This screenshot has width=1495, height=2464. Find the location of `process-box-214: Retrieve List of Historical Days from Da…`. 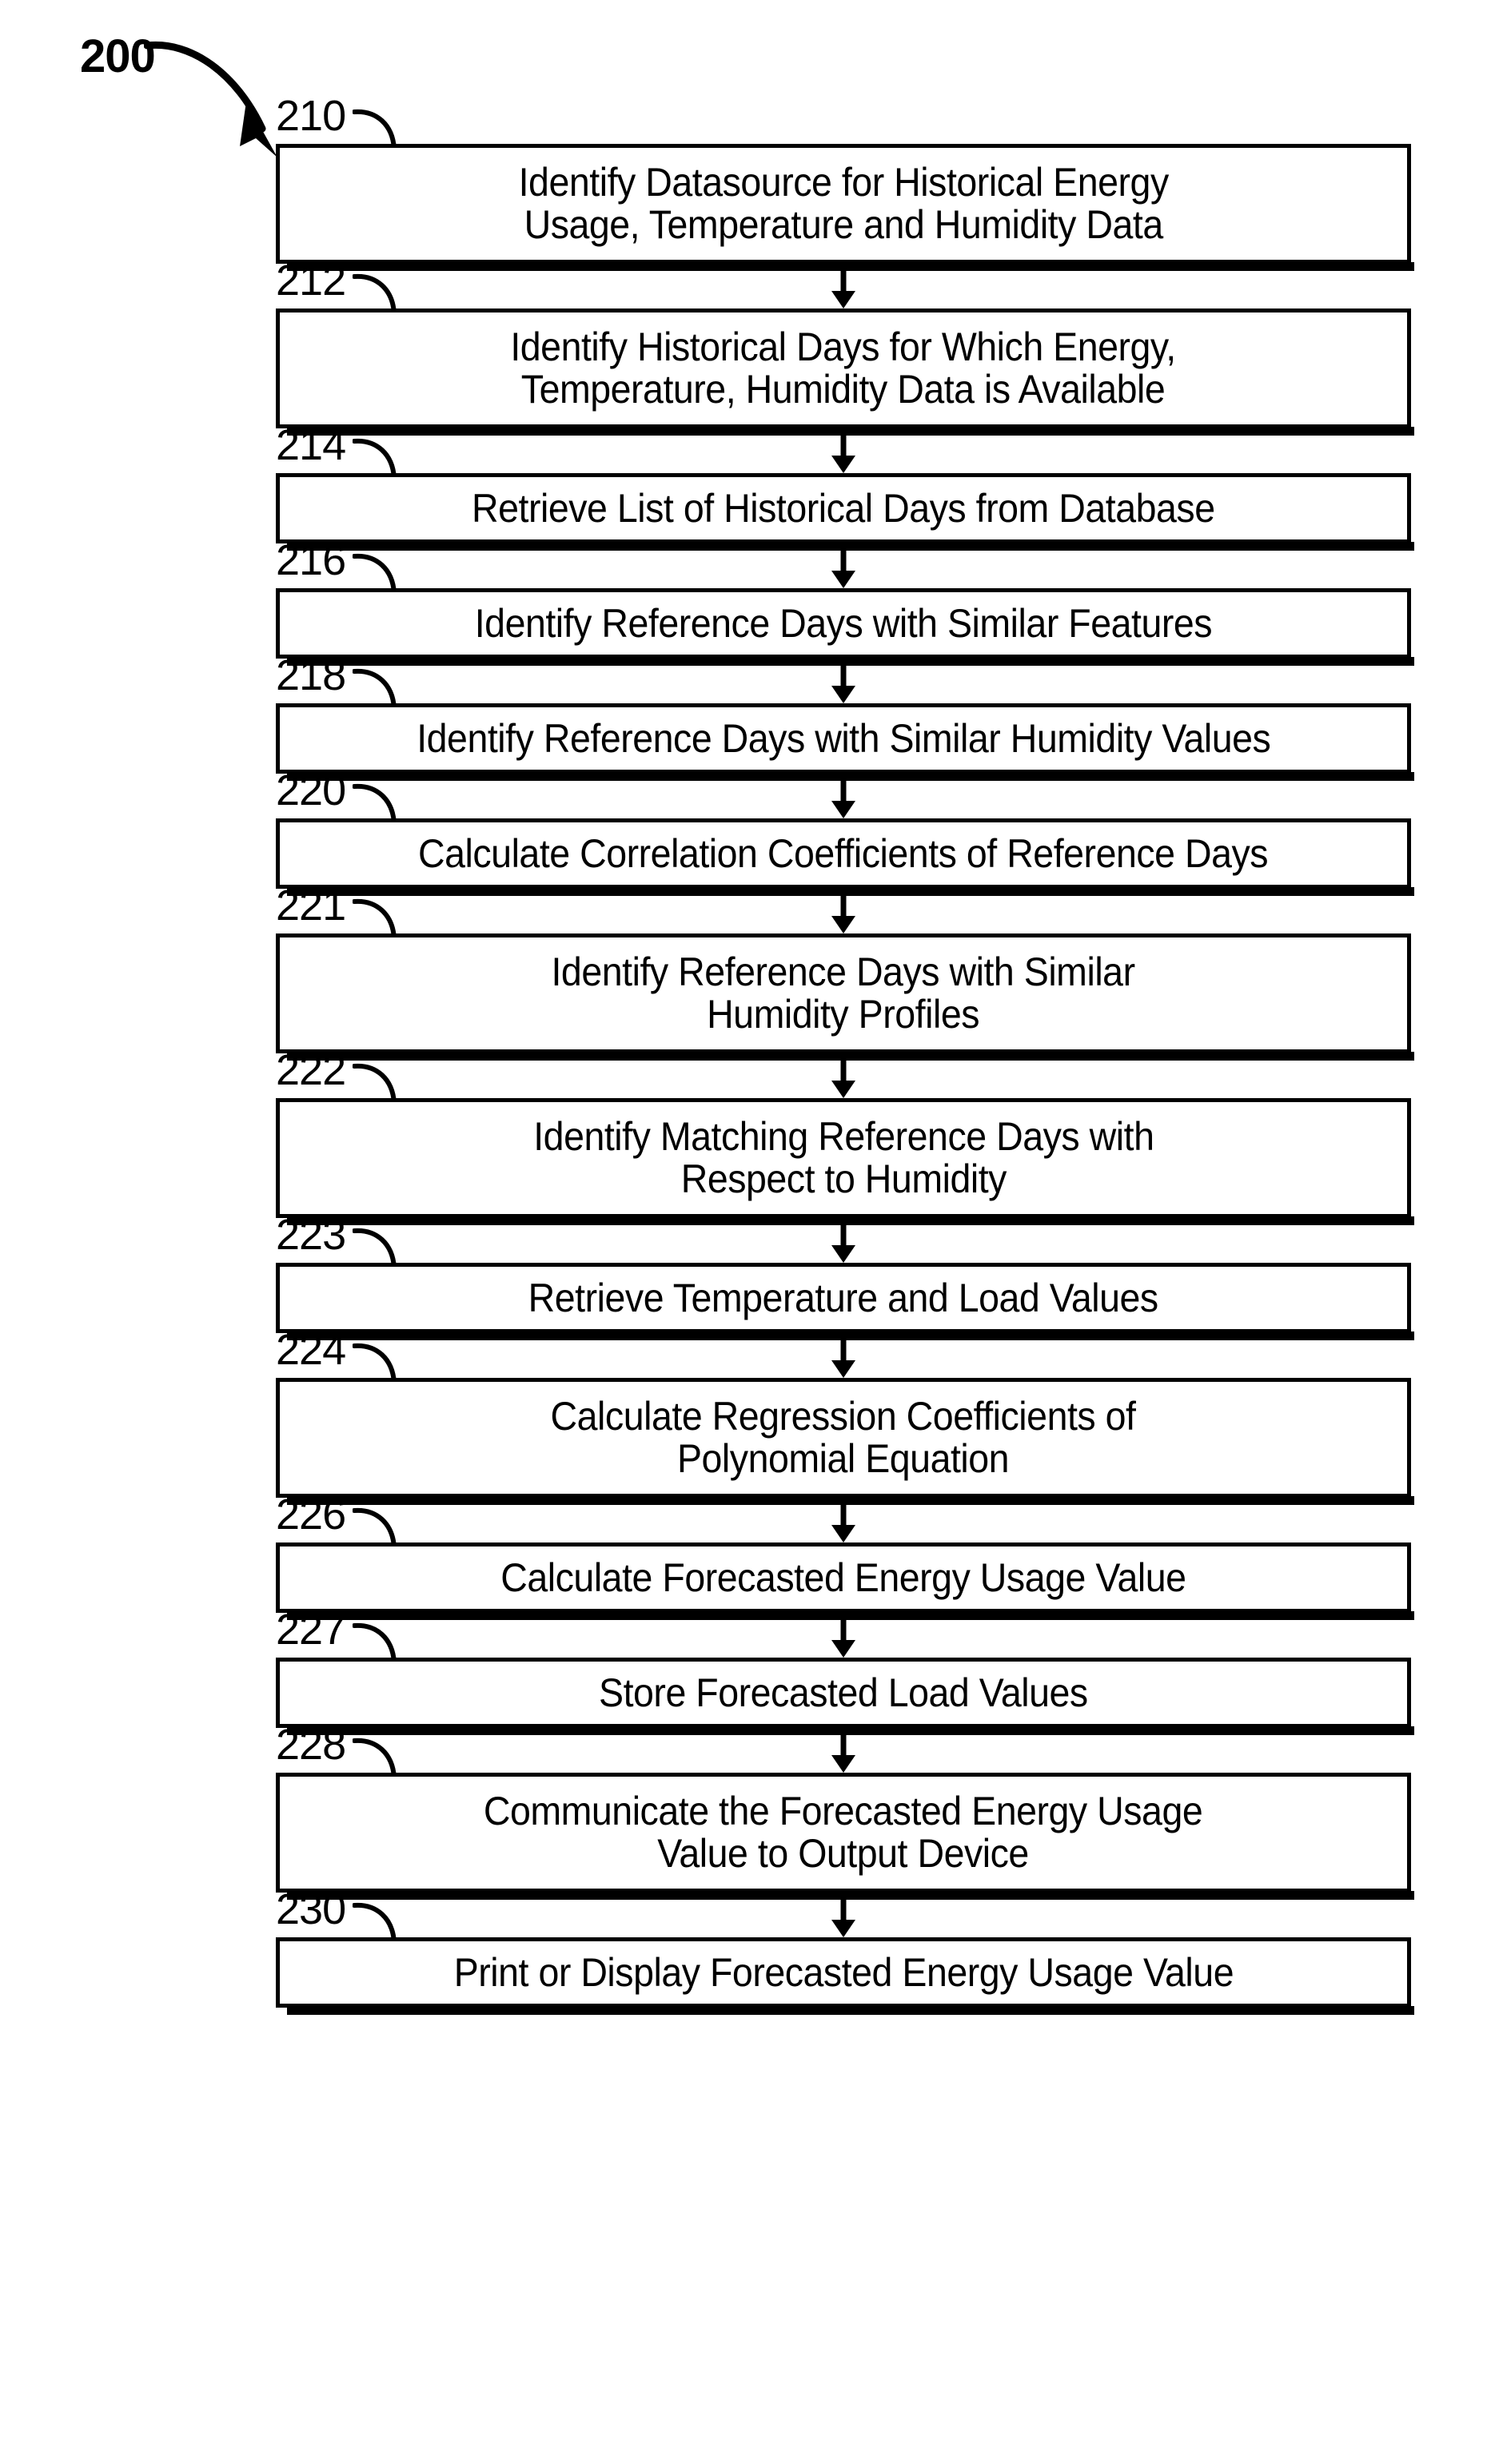

process-box-214: Retrieve List of Historical Days from Da… is located at coordinates (845, 512).